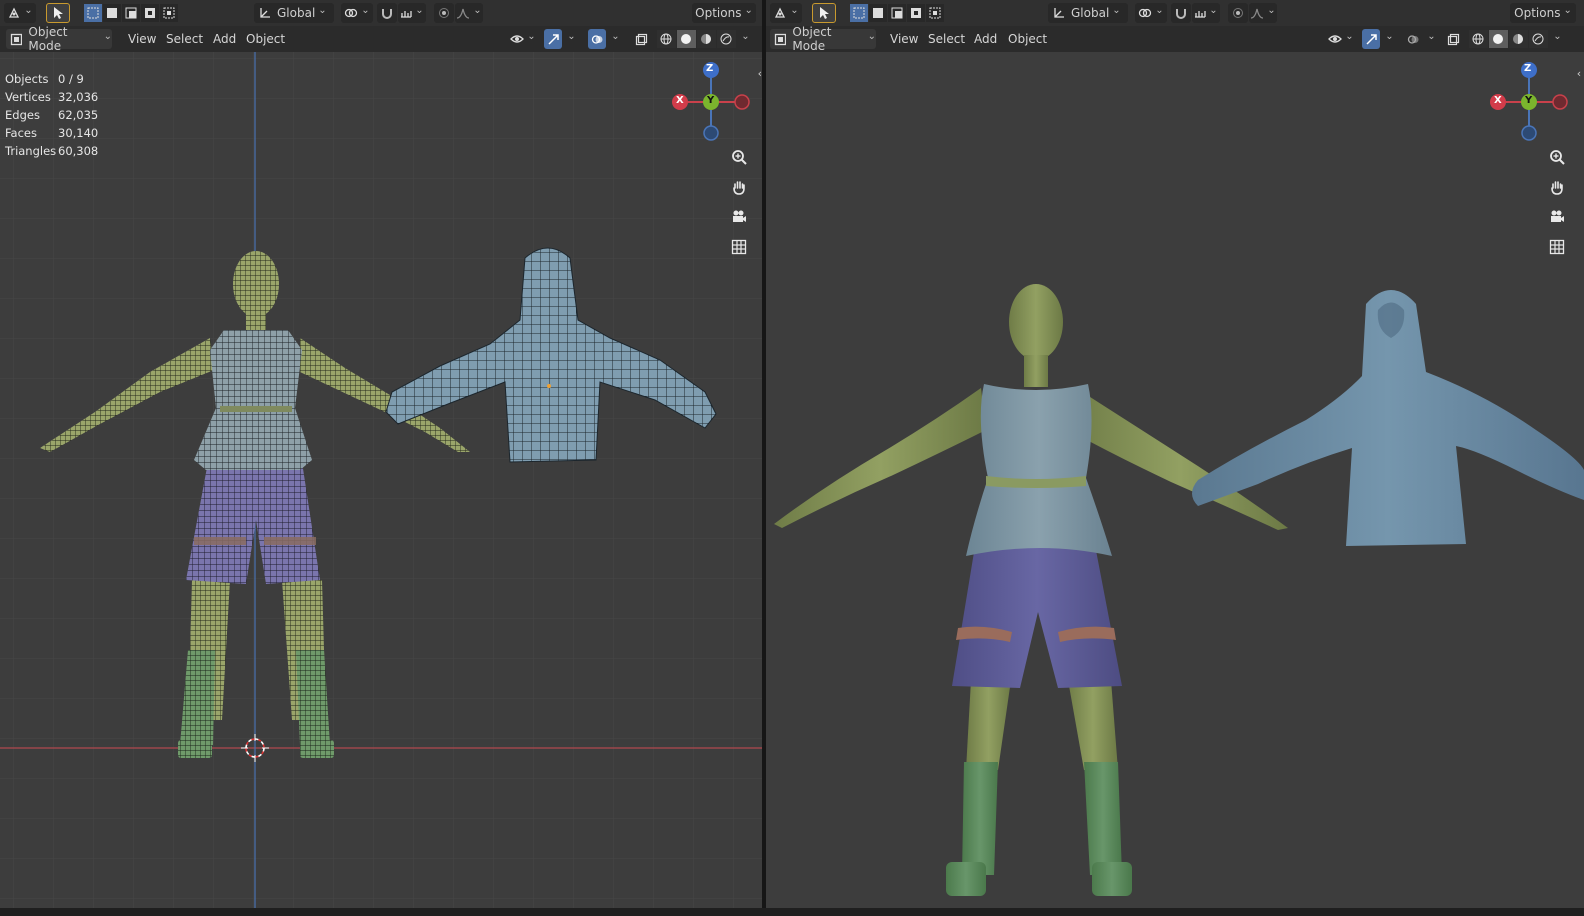  I want to click on shading-mode-group-right, so click(1508, 39).